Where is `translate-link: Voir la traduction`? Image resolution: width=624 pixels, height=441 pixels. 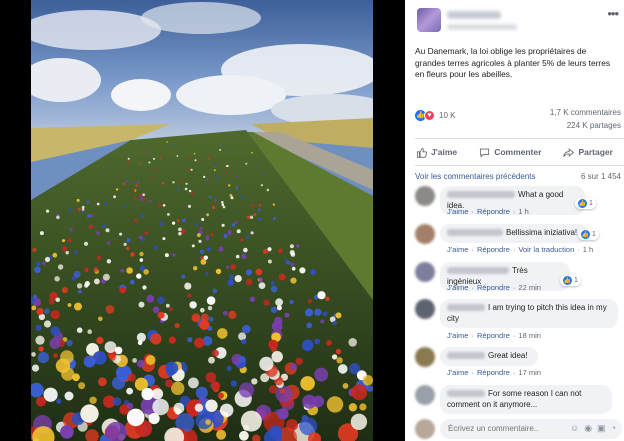
translate-link: Voir la traduction is located at coordinates (546, 249).